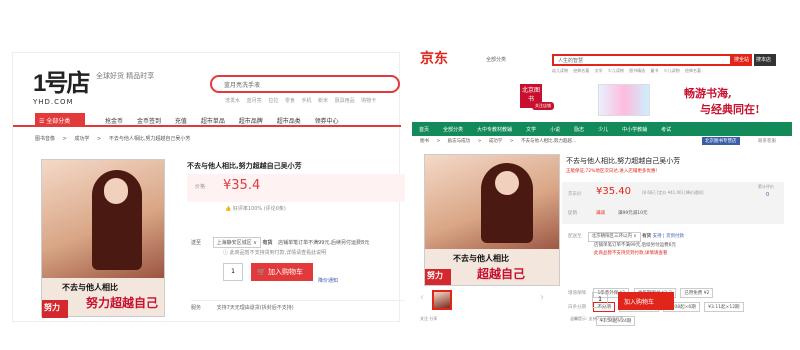 The height and width of the screenshot is (350, 800). What do you see at coordinates (730, 109) in the screenshot?
I see `slogan-line2: 与经典同在!` at bounding box center [730, 109].